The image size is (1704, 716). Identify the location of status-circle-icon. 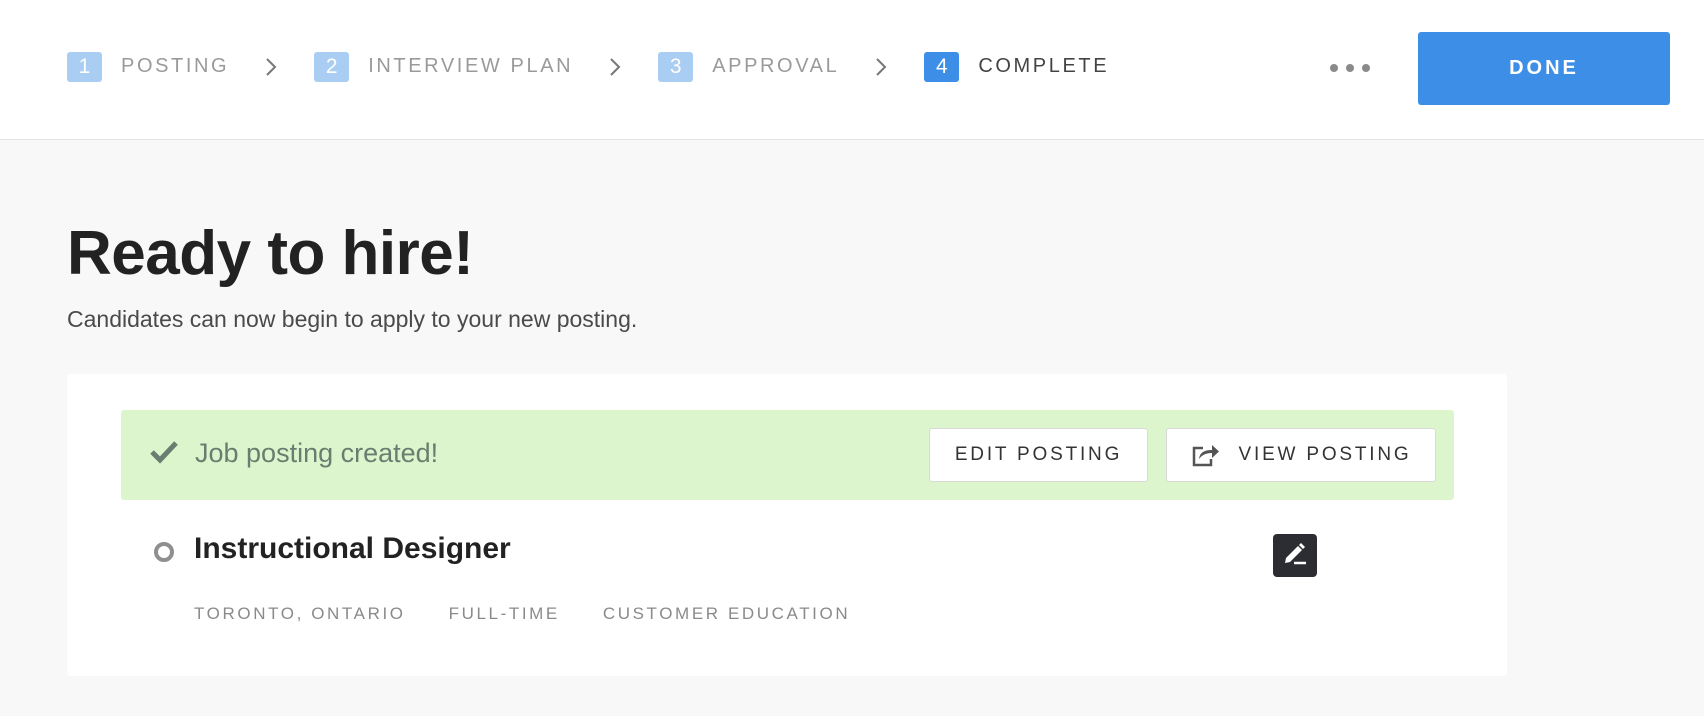
(164, 552).